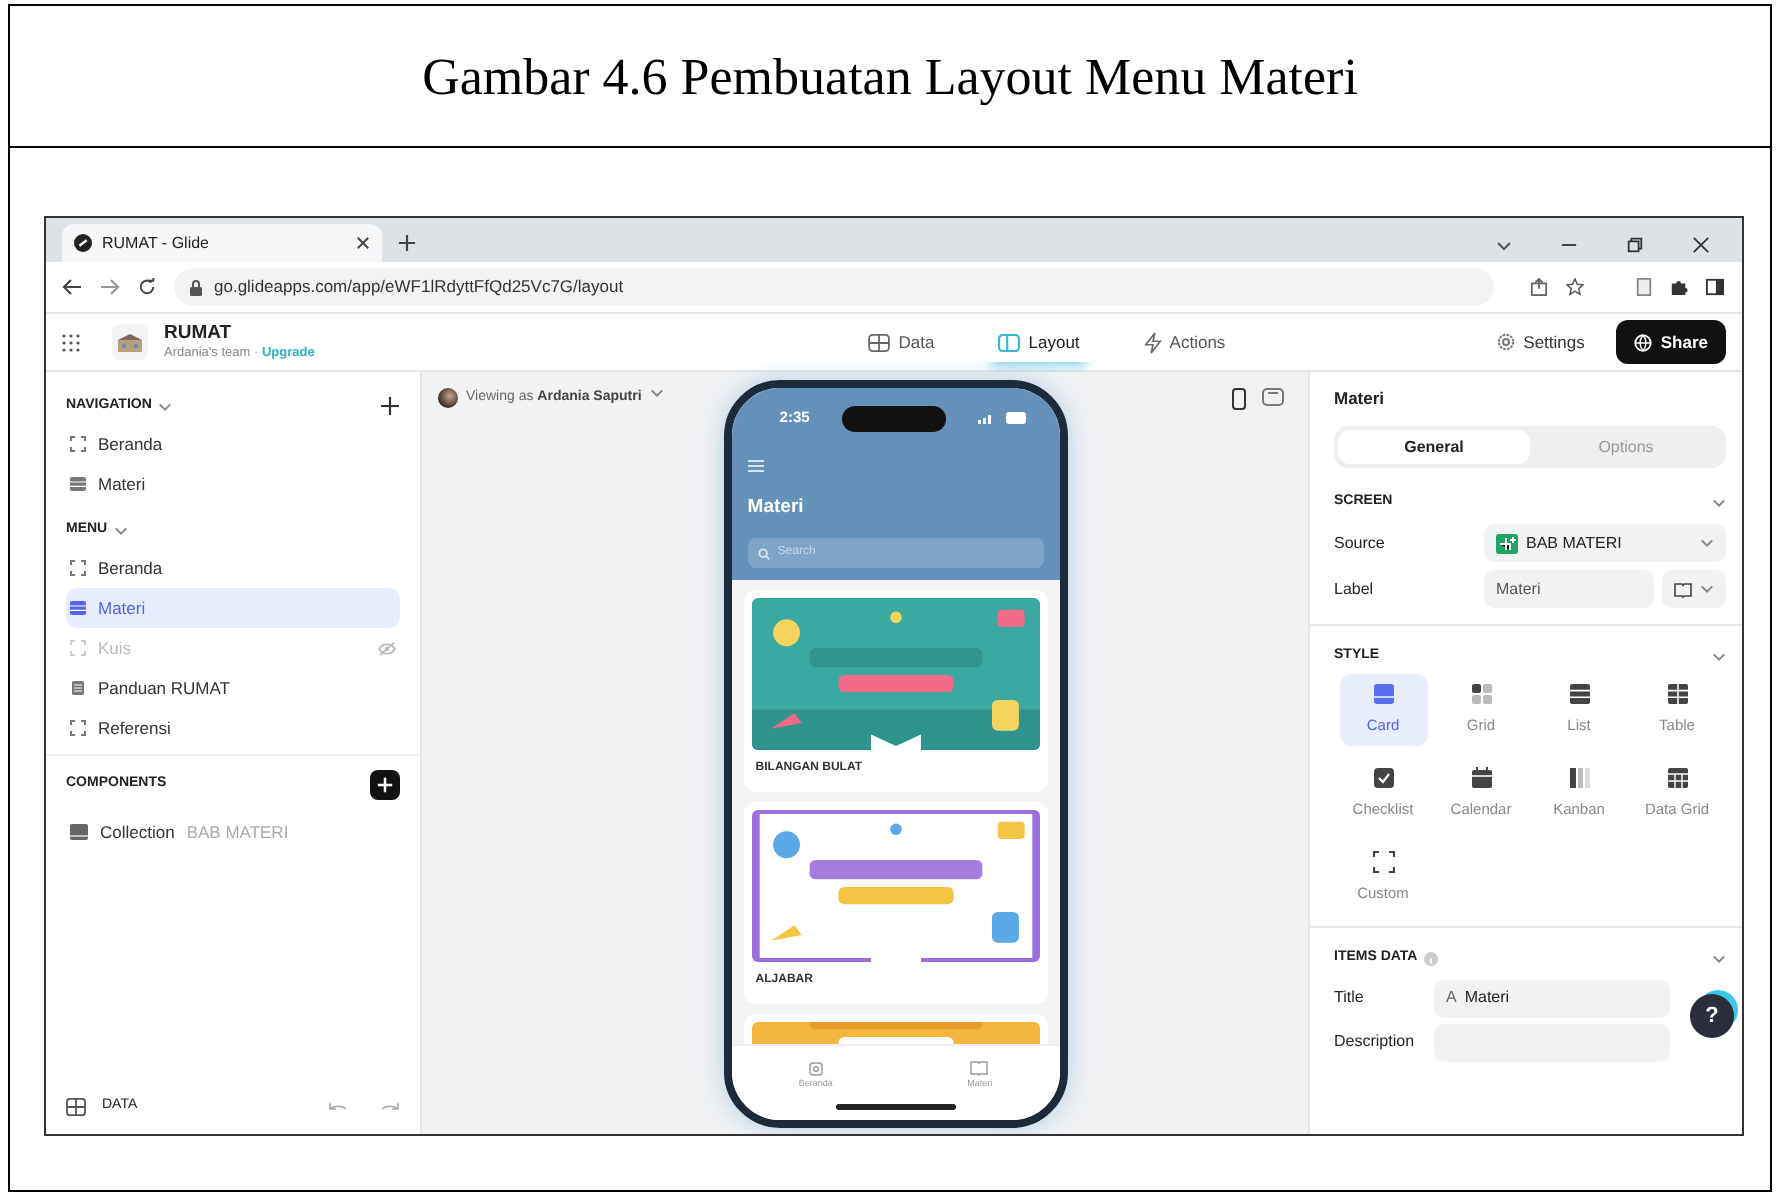  What do you see at coordinates (233, 688) in the screenshot?
I see `sidebar-item: Panduan RUMAT` at bounding box center [233, 688].